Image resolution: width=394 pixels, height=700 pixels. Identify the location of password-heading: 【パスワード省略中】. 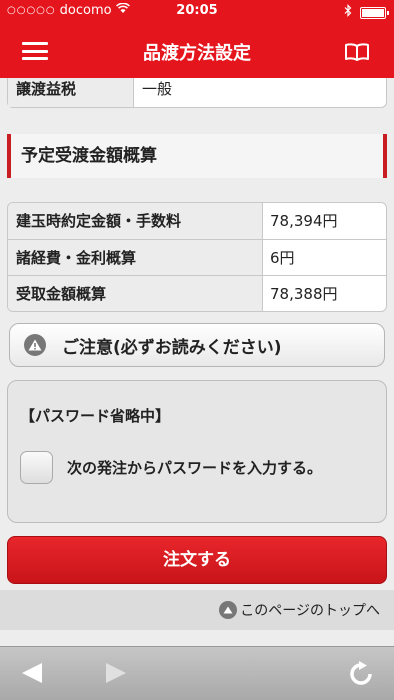
(95, 416).